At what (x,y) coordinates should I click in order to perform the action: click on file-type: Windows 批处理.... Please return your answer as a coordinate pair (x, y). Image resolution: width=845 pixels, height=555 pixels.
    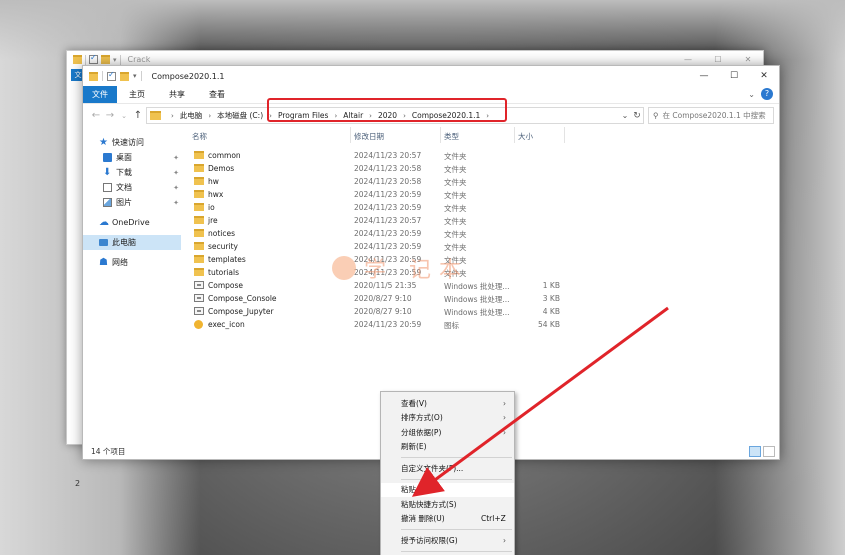
    Looking at the image, I should click on (477, 299).